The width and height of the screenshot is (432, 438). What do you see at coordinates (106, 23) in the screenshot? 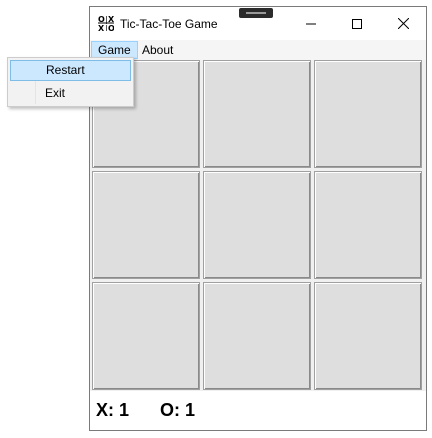
I see `tictactoe-grid-icon: O | X X | O` at bounding box center [106, 23].